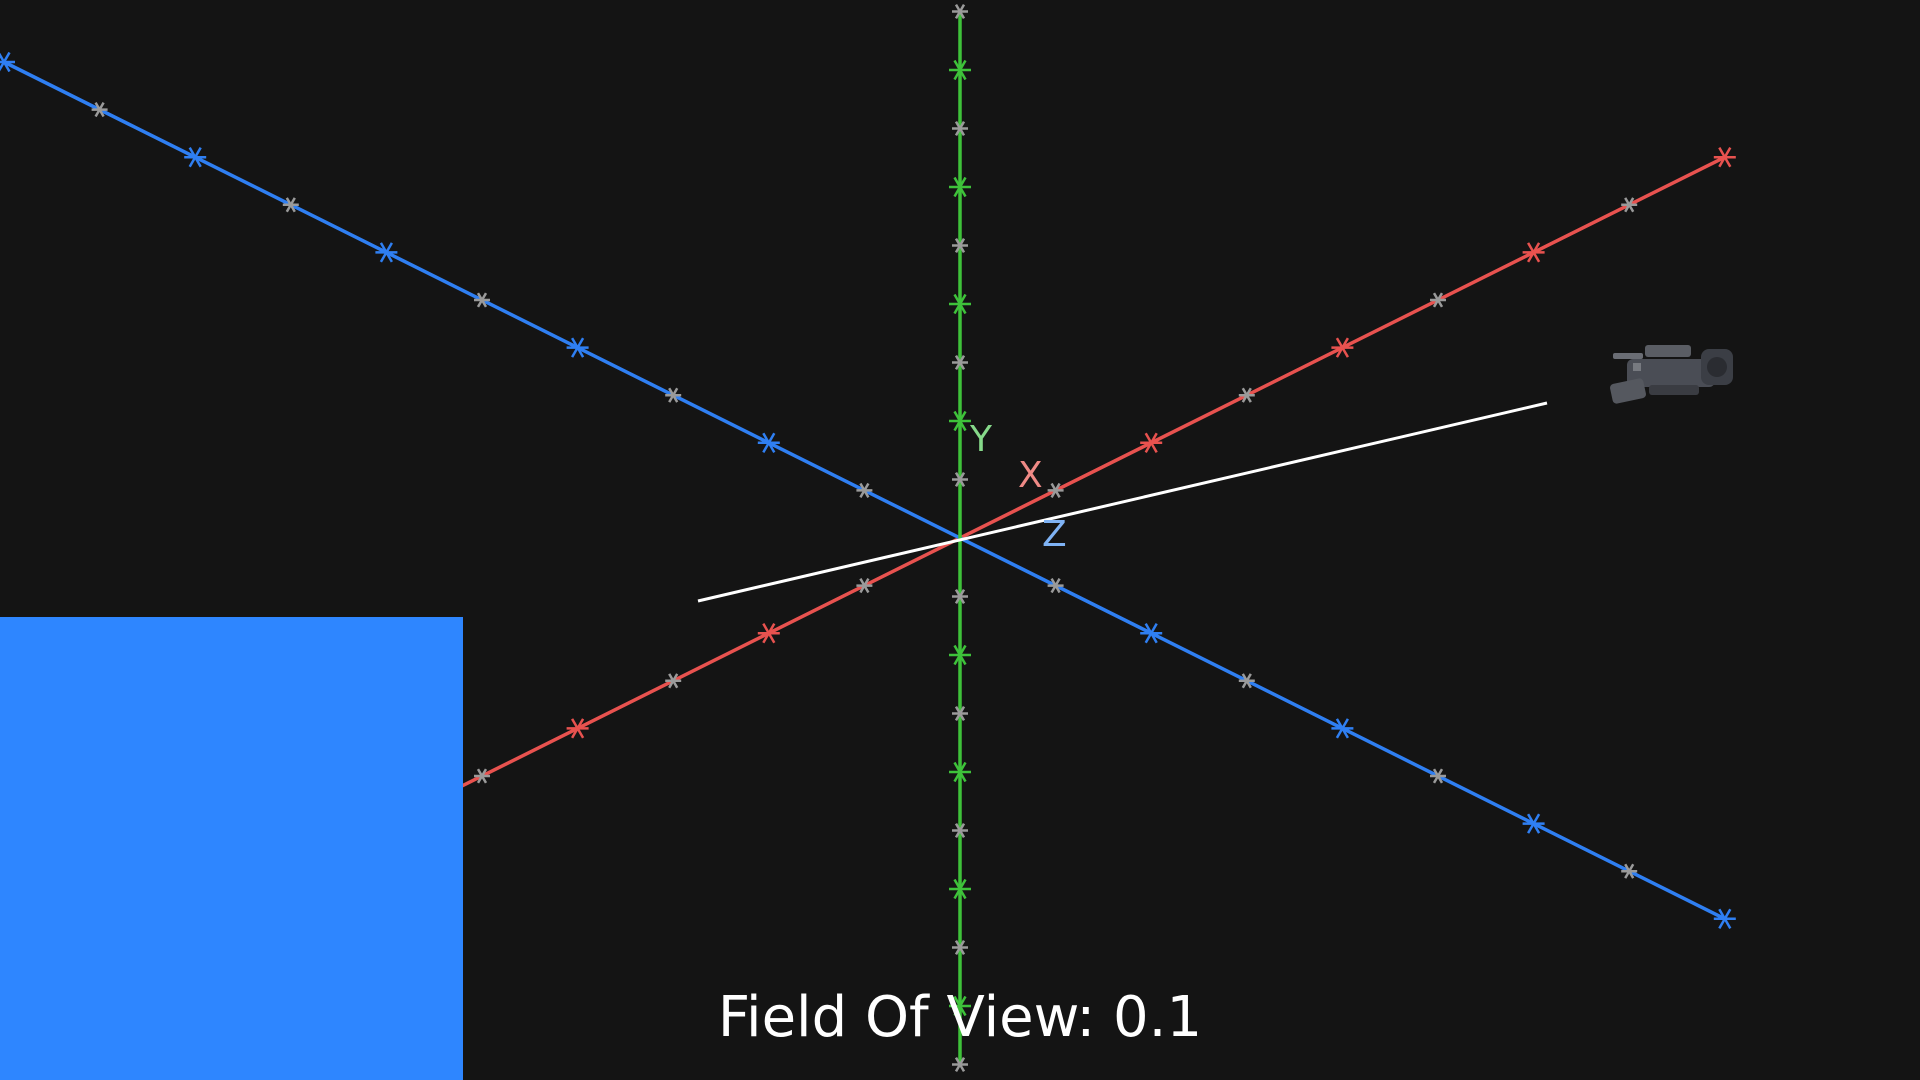 This screenshot has height=1080, width=1920. Describe the element at coordinates (1122, 502) in the screenshot. I see `camera-direction-line` at that location.